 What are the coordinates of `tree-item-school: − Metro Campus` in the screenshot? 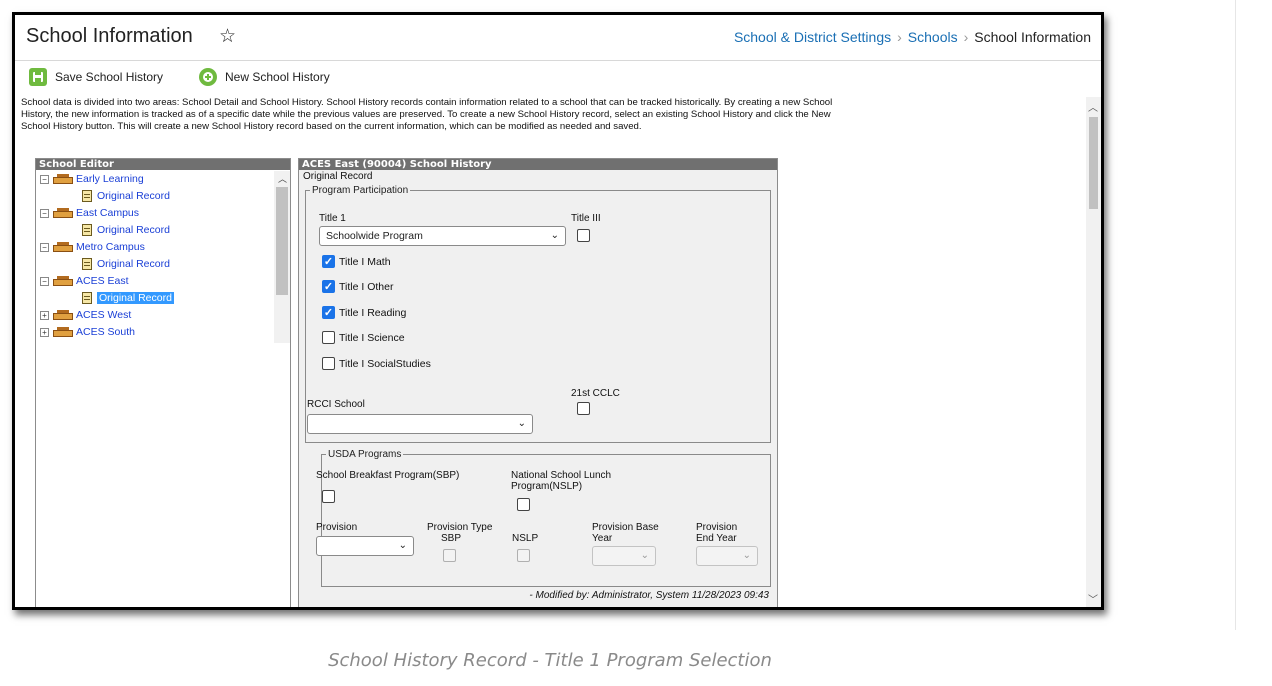 It's located at (92, 247).